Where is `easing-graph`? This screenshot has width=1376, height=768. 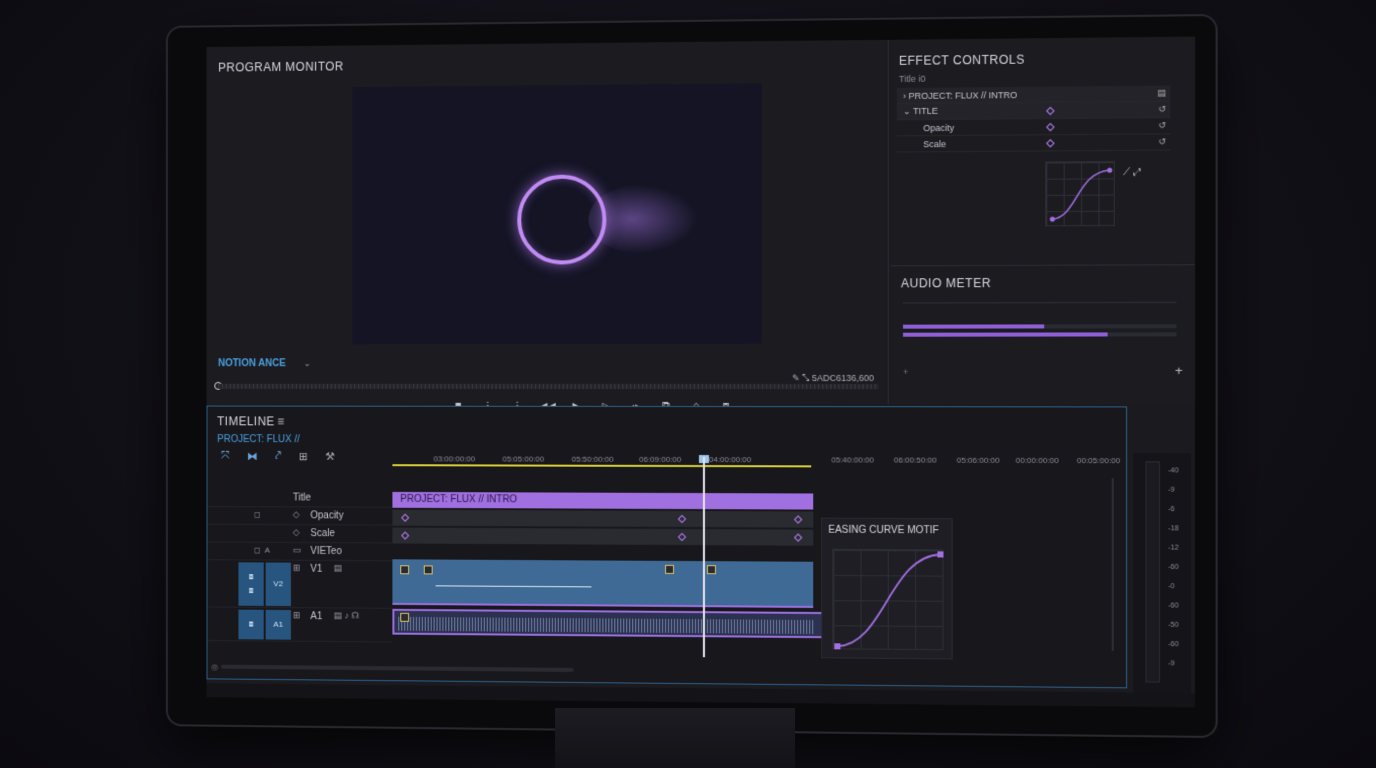
easing-graph is located at coordinates (887, 599).